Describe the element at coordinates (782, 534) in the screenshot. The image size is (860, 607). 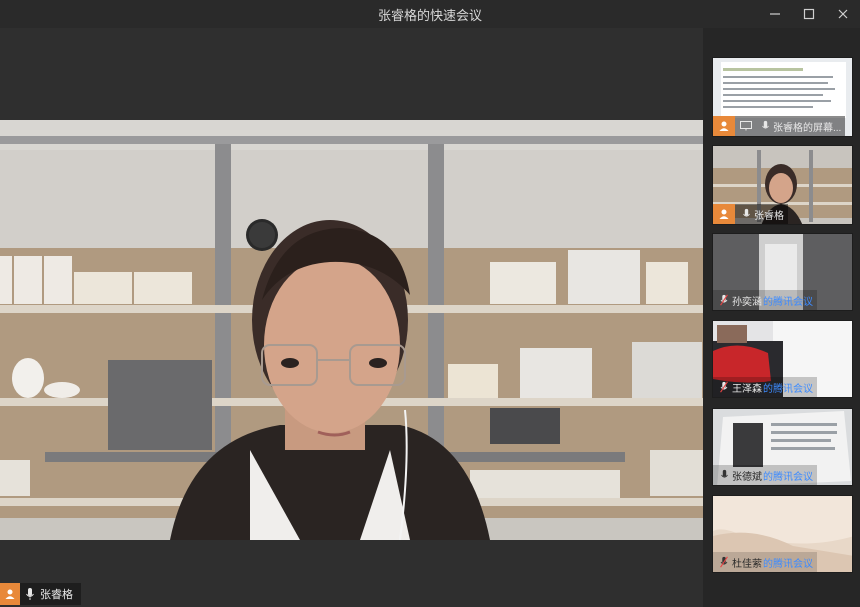
I see `participant-tile: 杜佳萦 的腾讯会议` at that location.